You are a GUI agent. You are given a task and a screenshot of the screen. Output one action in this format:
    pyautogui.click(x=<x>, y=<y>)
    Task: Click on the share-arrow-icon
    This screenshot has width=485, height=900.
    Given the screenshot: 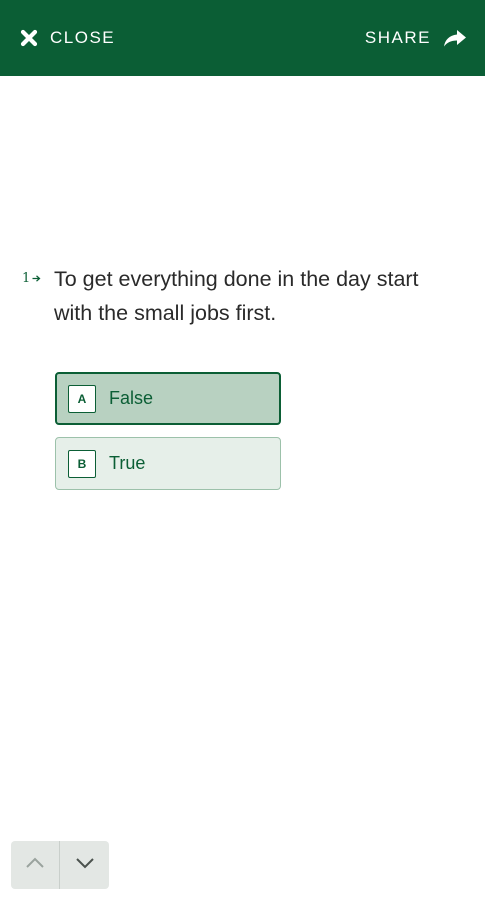 What is the action you would take?
    pyautogui.click(x=455, y=38)
    